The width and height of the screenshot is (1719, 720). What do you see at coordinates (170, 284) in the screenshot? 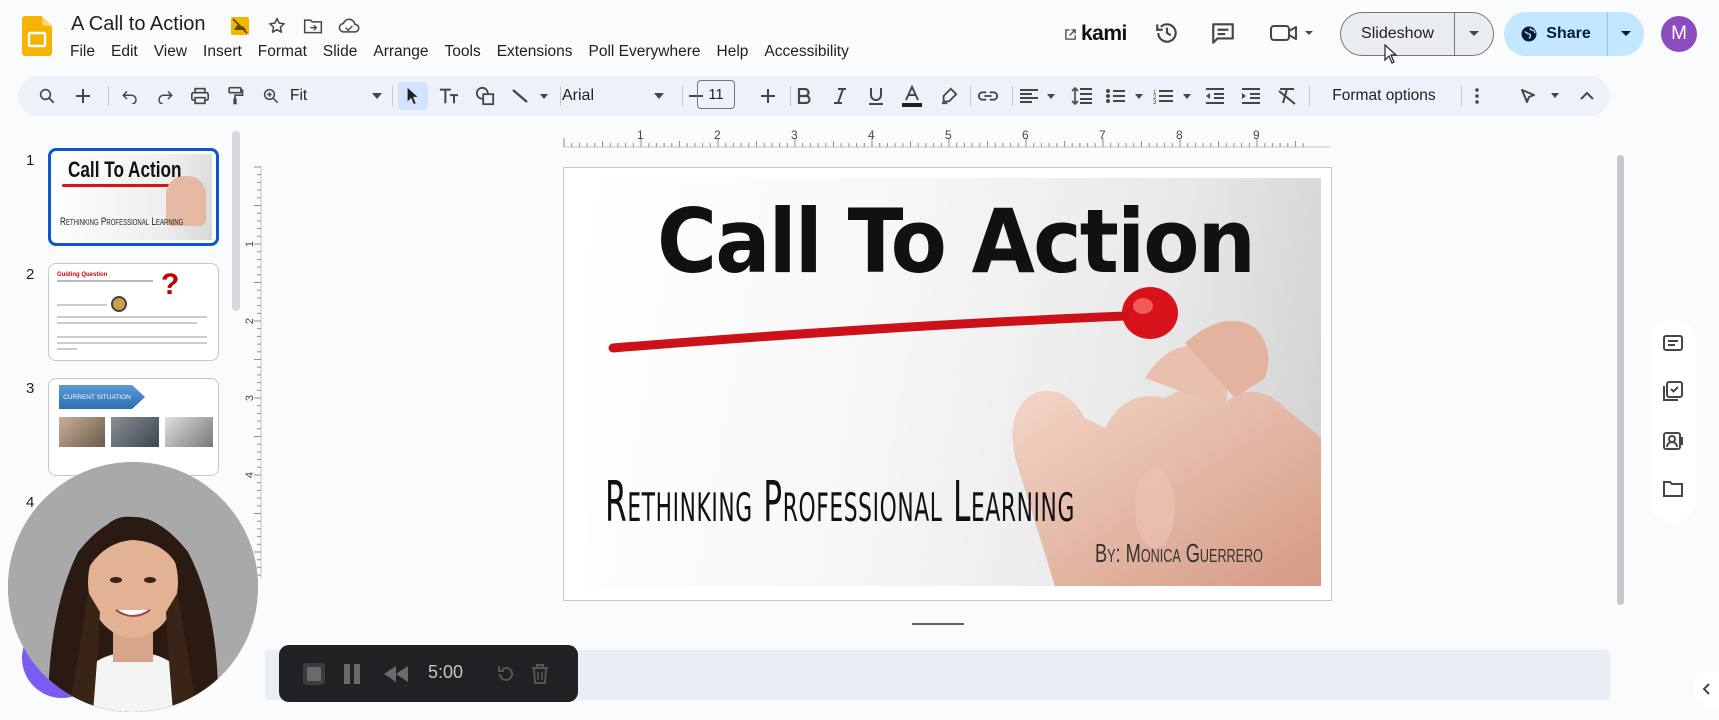
I see `question-mark-icon: ?` at bounding box center [170, 284].